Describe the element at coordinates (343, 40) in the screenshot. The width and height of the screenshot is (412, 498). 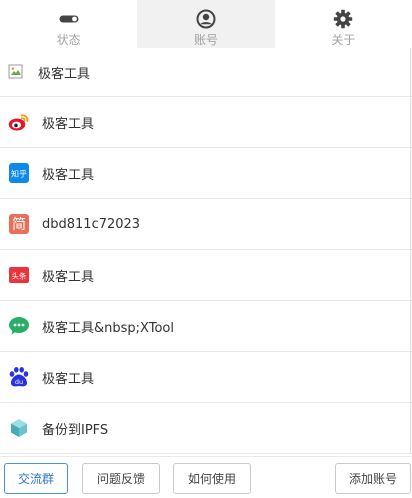
I see `tab-label: 关于` at that location.